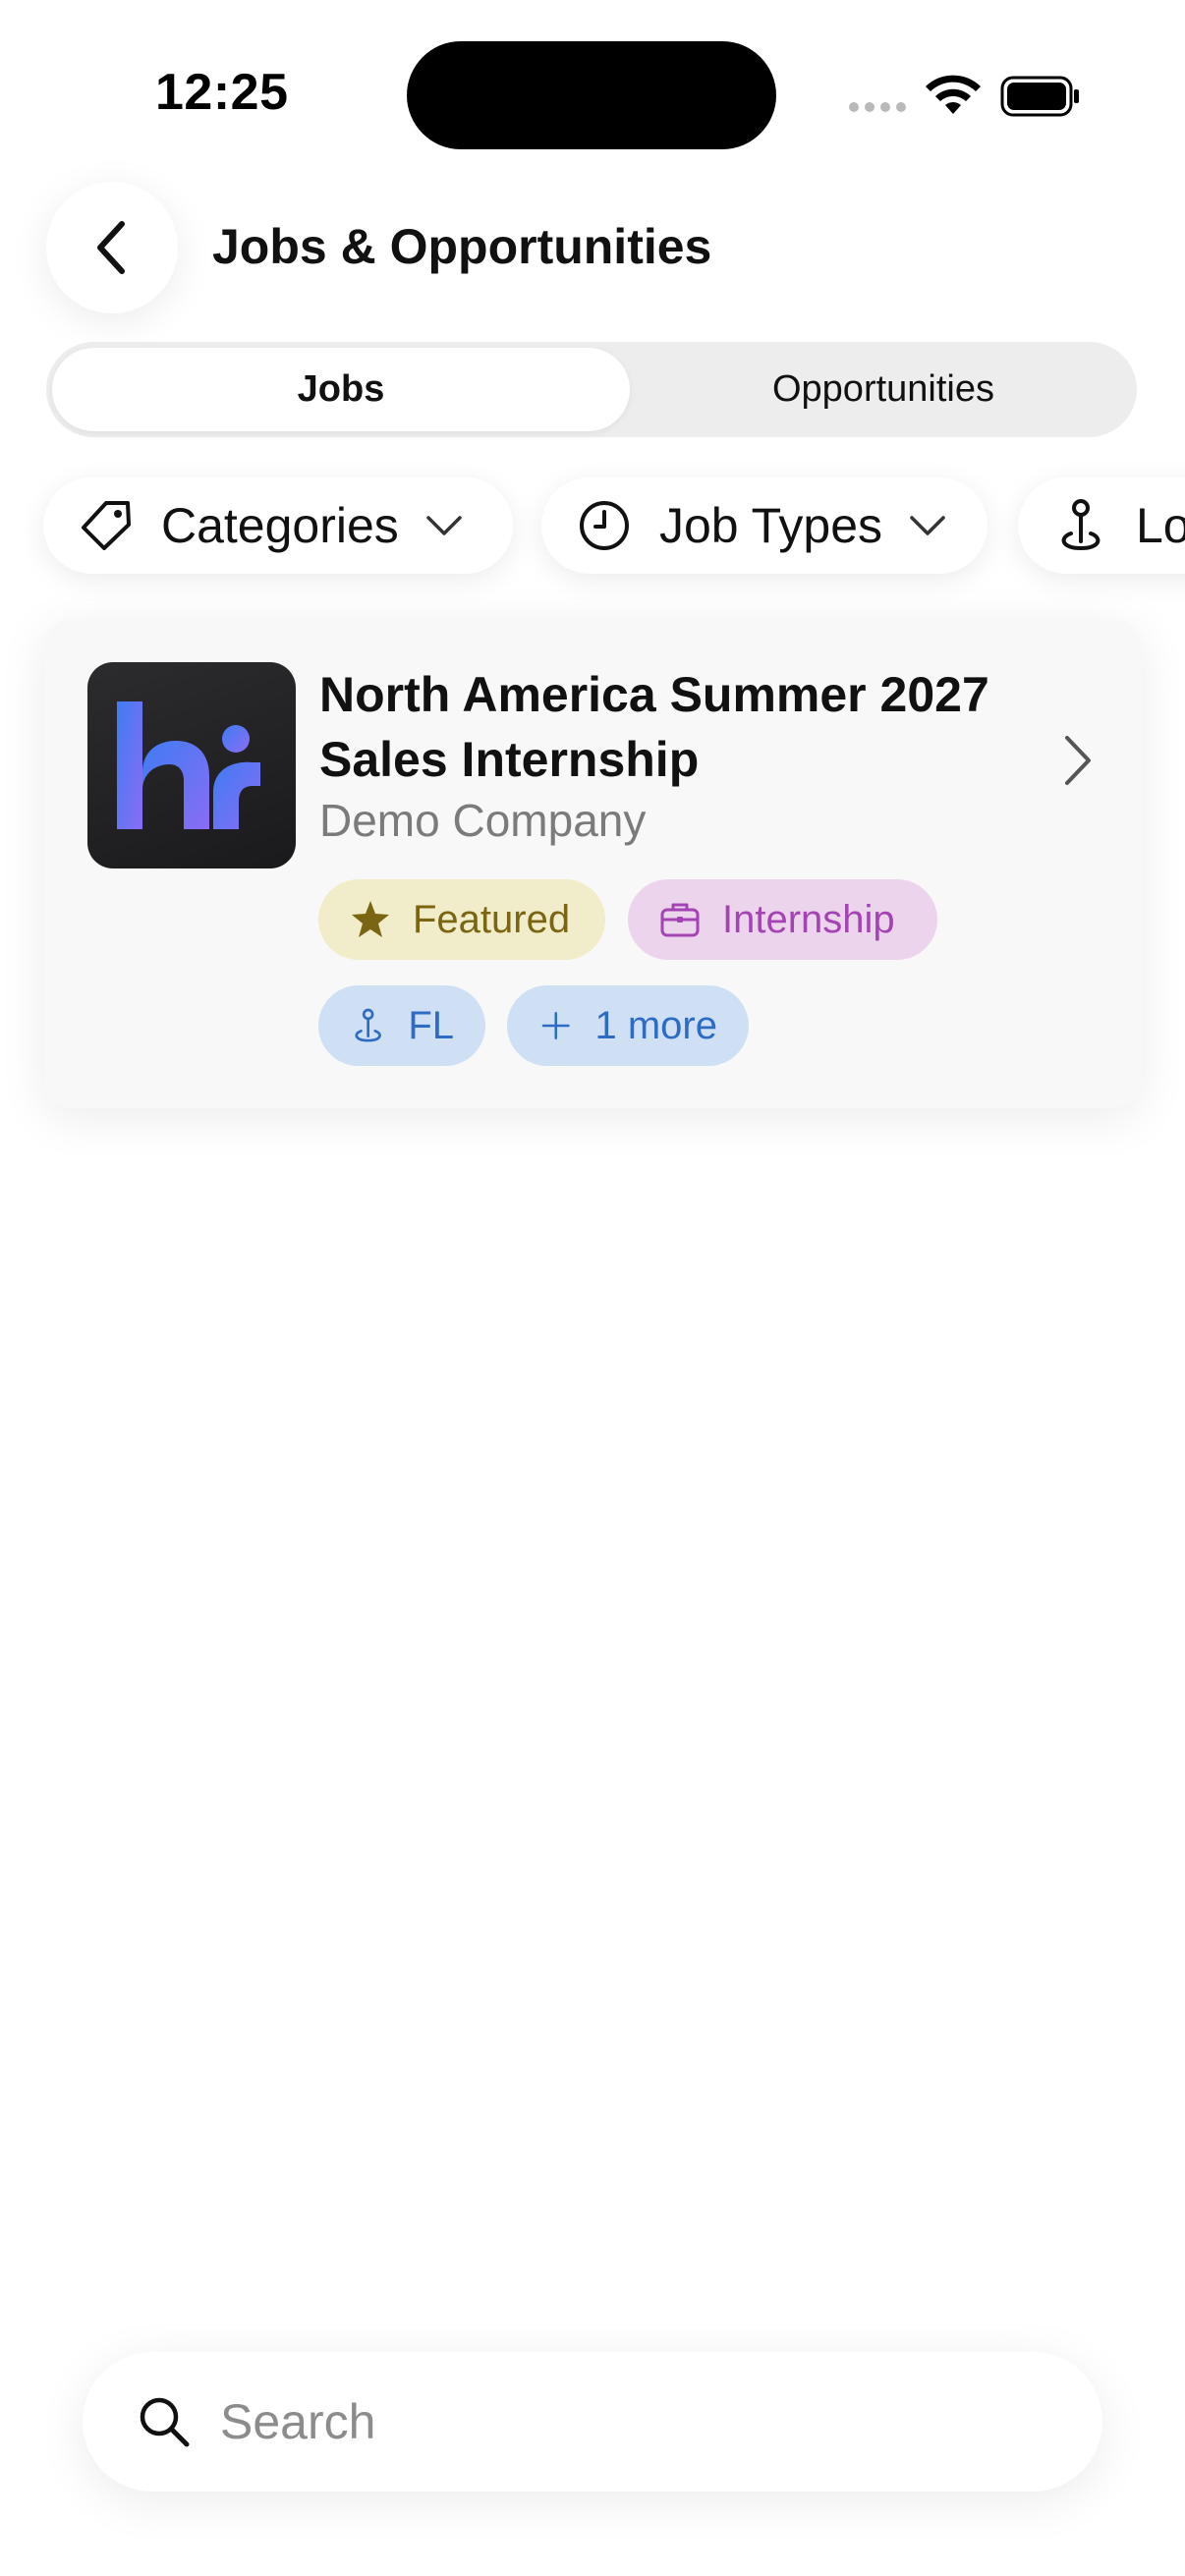 The image size is (1185, 2576). I want to click on tab-jobs: Jobs, so click(341, 389).